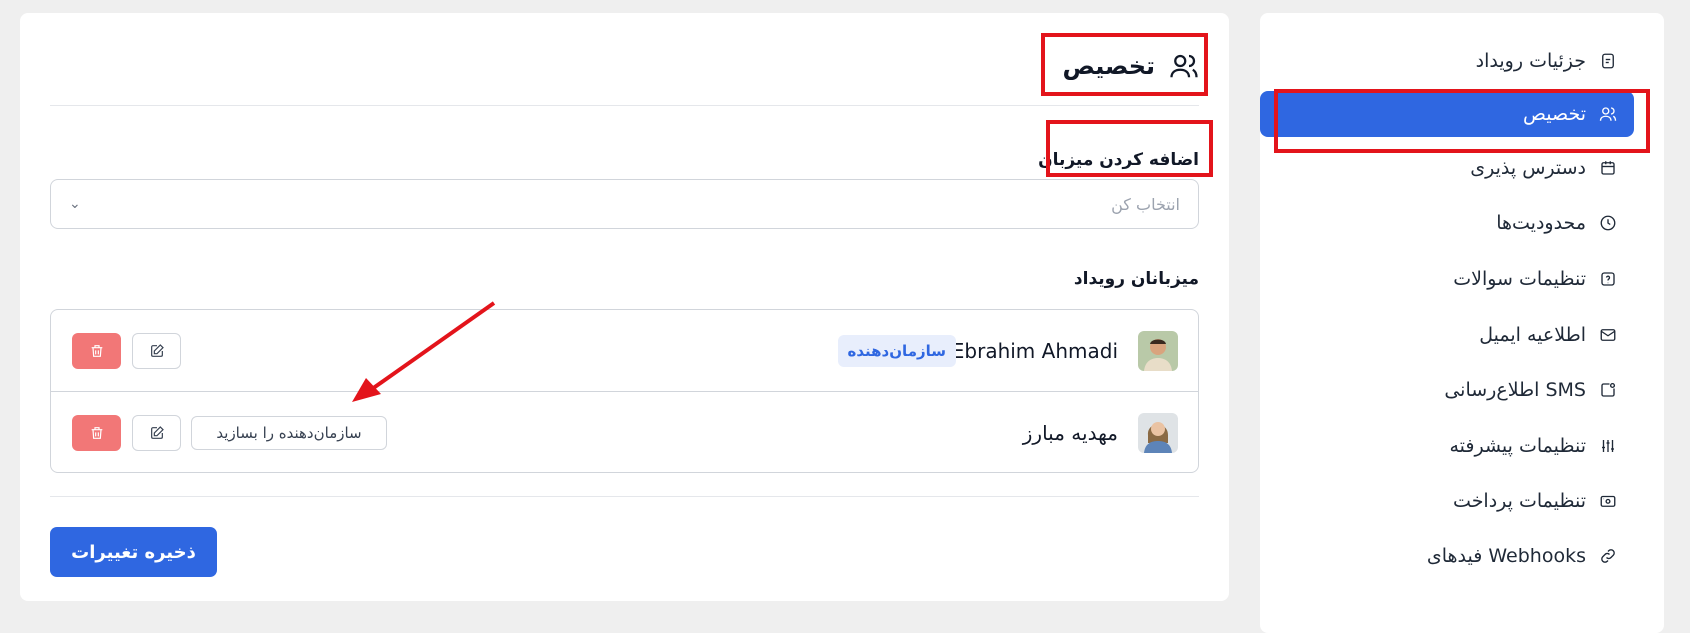  Describe the element at coordinates (1118, 160) in the screenshot. I see `add-host-label: اضافه کردن میزبان` at that location.